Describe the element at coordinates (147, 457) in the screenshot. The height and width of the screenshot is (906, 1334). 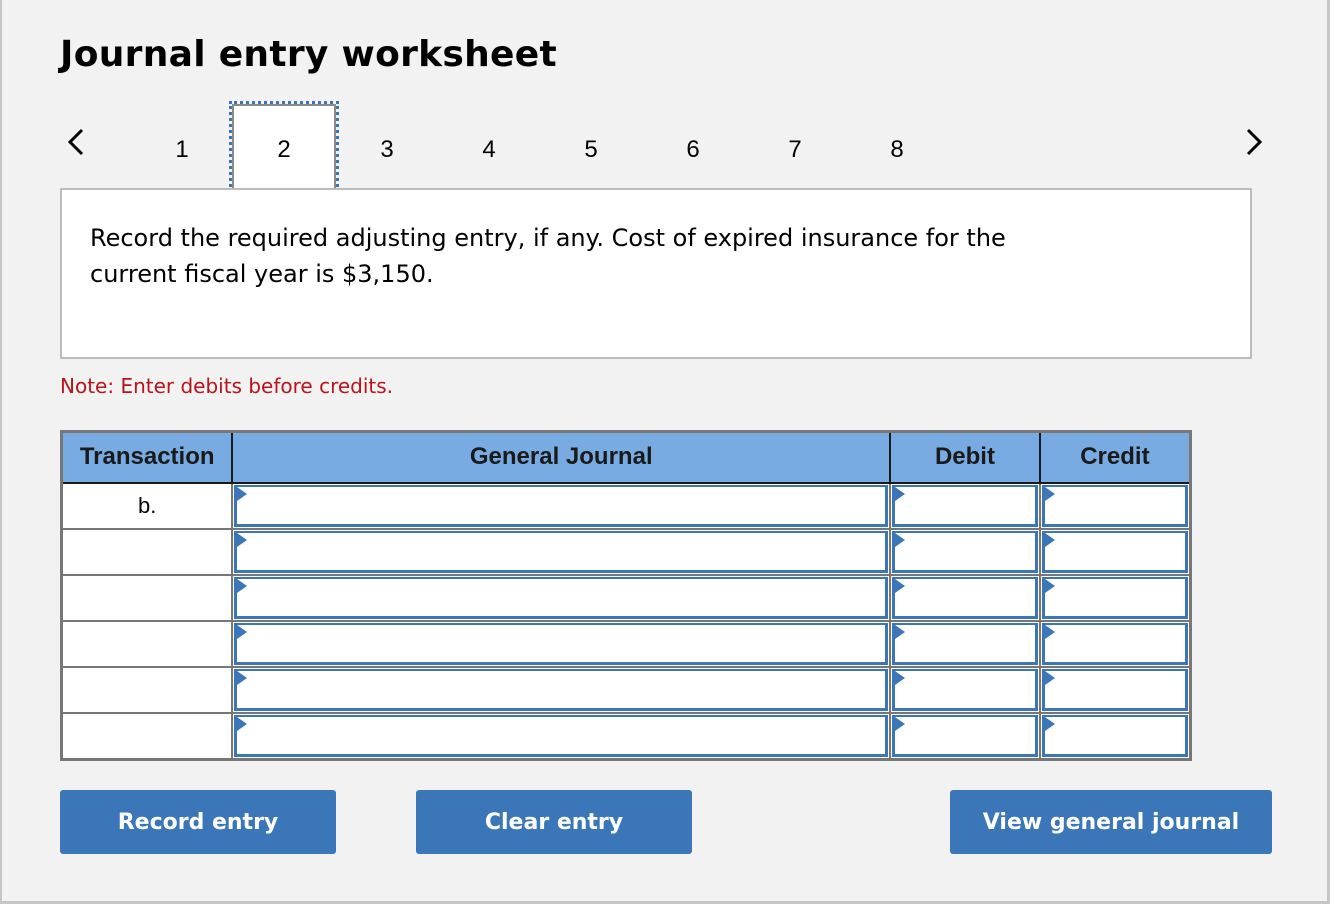
I see `column-header-transaction: Transaction` at that location.